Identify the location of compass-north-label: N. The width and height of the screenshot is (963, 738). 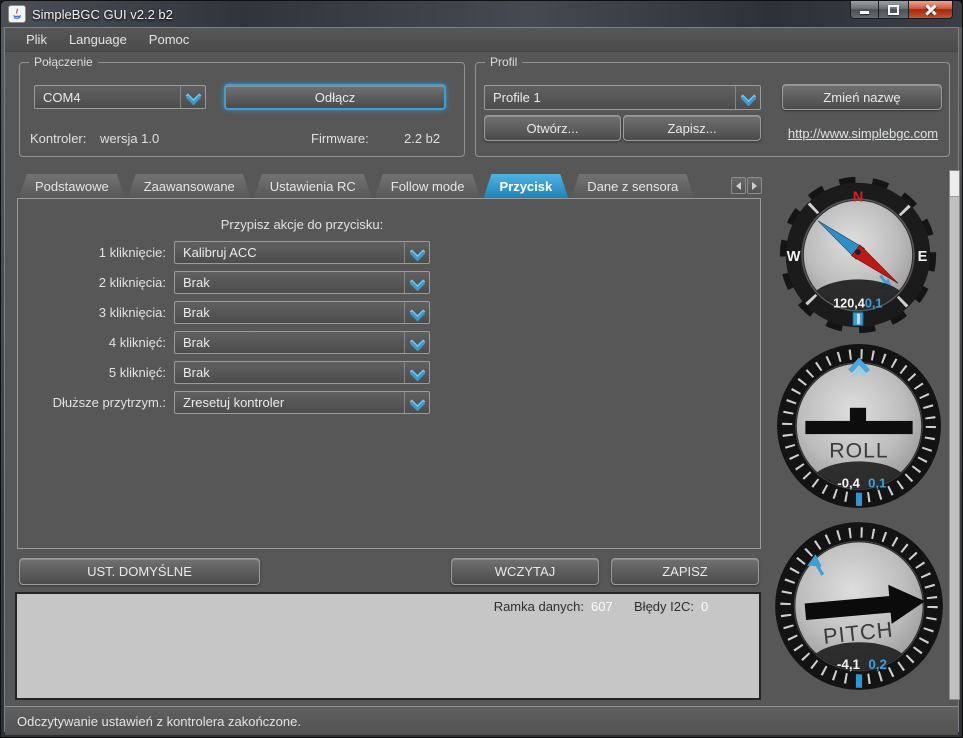
(858, 197).